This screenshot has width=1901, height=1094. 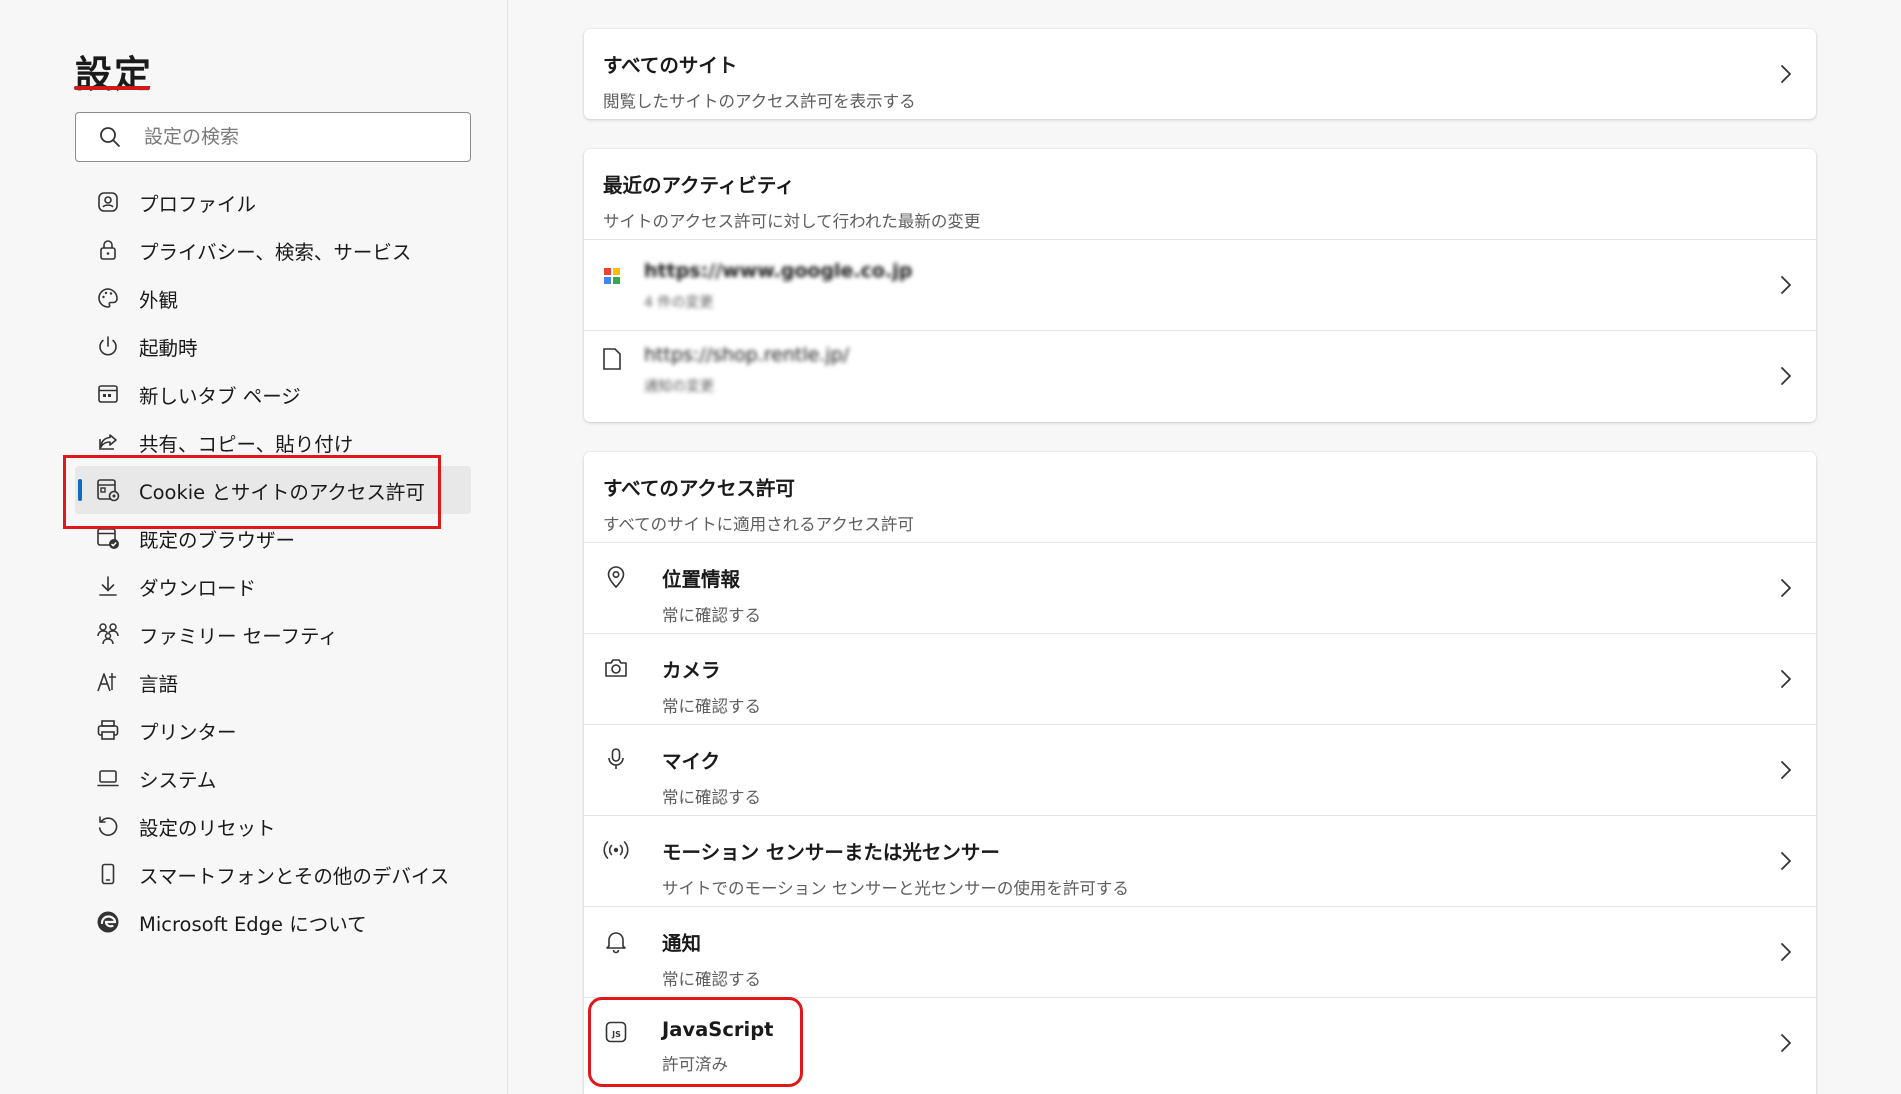 What do you see at coordinates (108, 826) in the screenshot?
I see `reset-icon` at bounding box center [108, 826].